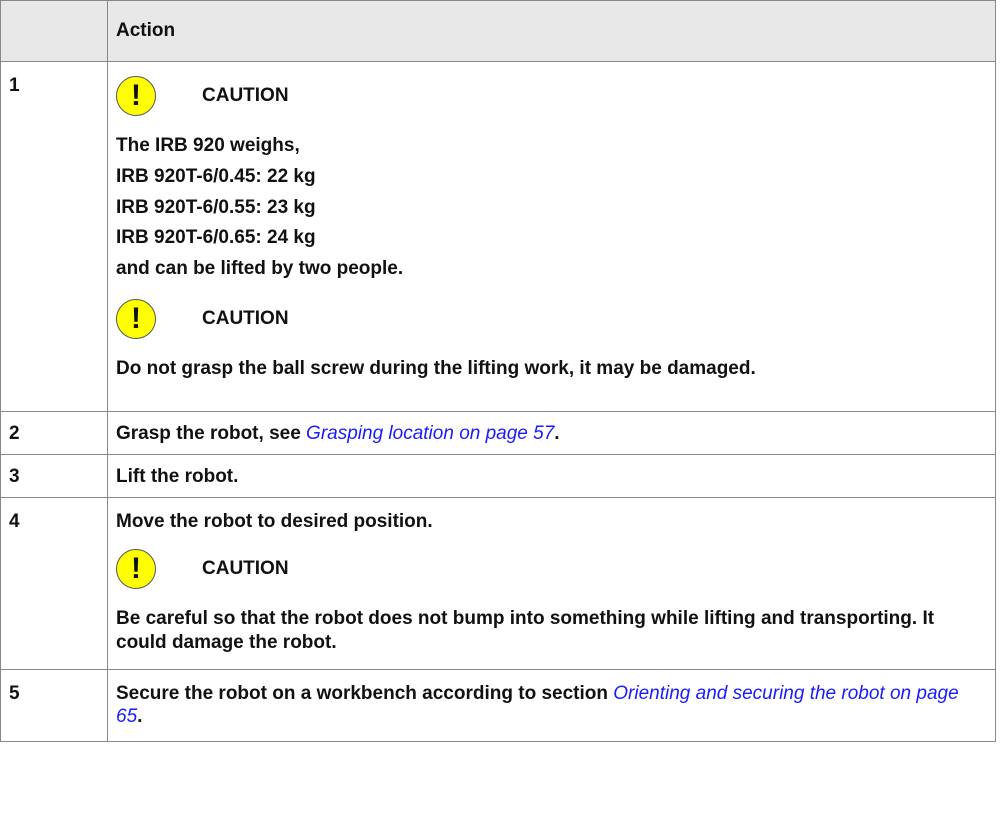 The width and height of the screenshot is (1004, 819). I want to click on weight-line: IRB 920T-6/0.65: 24 kg, so click(216, 238).